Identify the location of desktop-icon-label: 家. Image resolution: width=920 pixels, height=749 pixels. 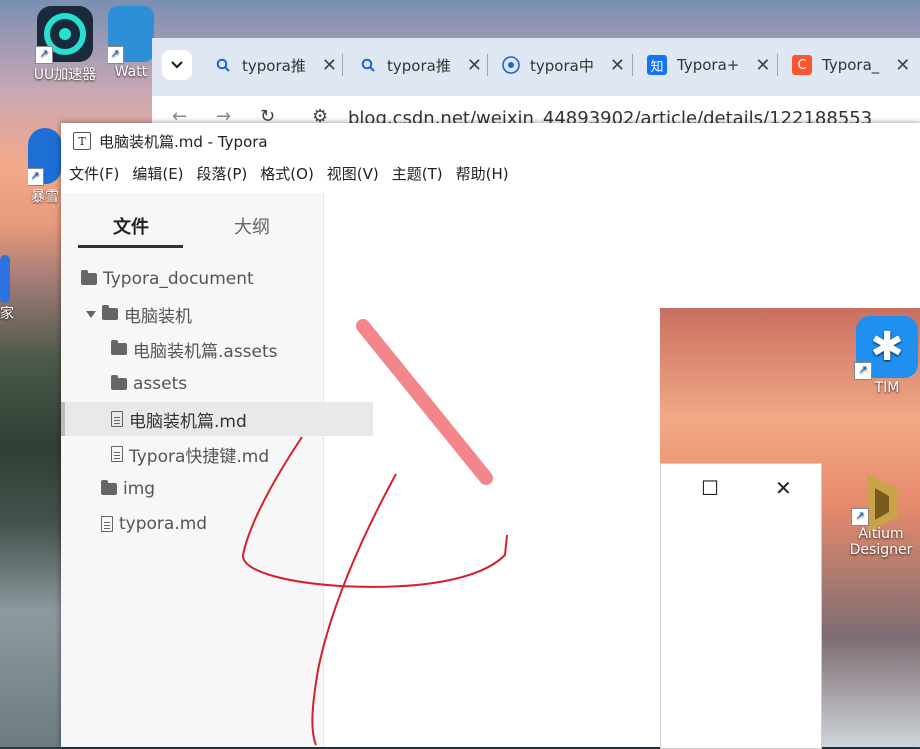
(7, 314).